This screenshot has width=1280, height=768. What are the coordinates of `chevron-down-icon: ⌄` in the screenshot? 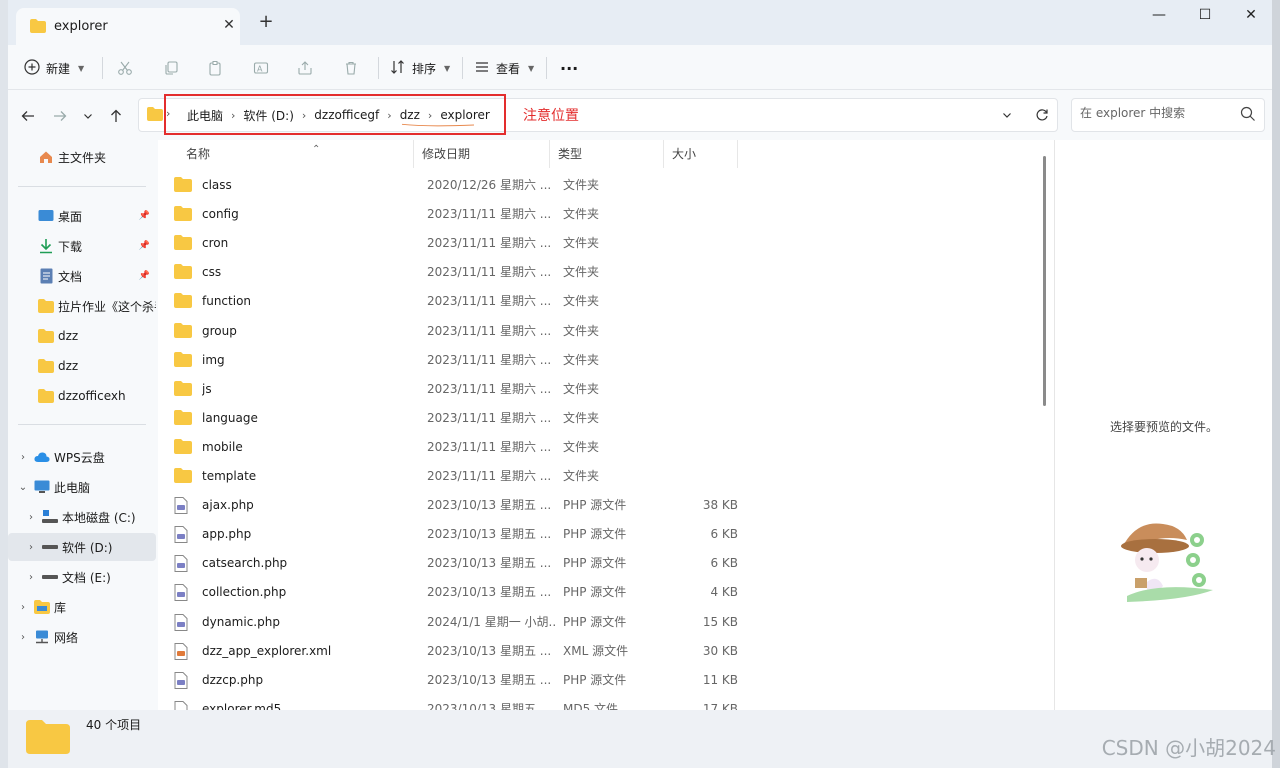 It's located at (23, 487).